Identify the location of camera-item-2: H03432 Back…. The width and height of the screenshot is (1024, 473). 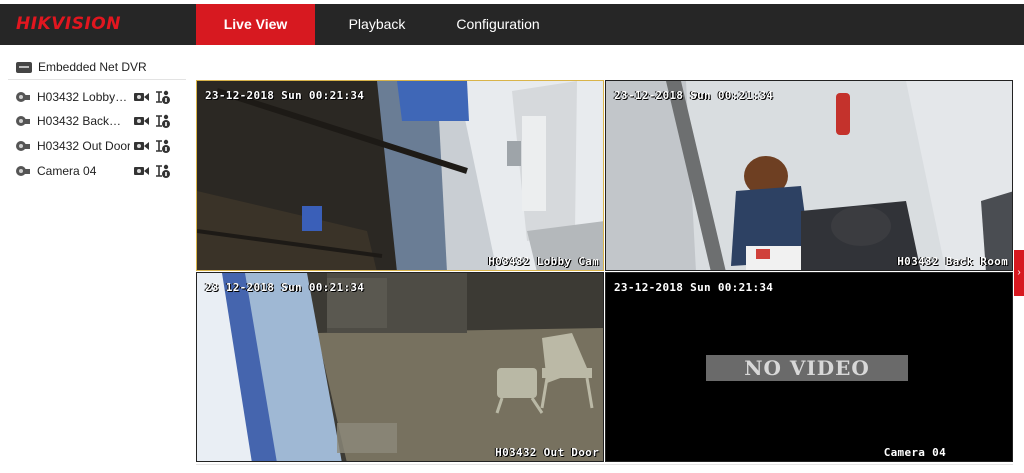
(96, 121).